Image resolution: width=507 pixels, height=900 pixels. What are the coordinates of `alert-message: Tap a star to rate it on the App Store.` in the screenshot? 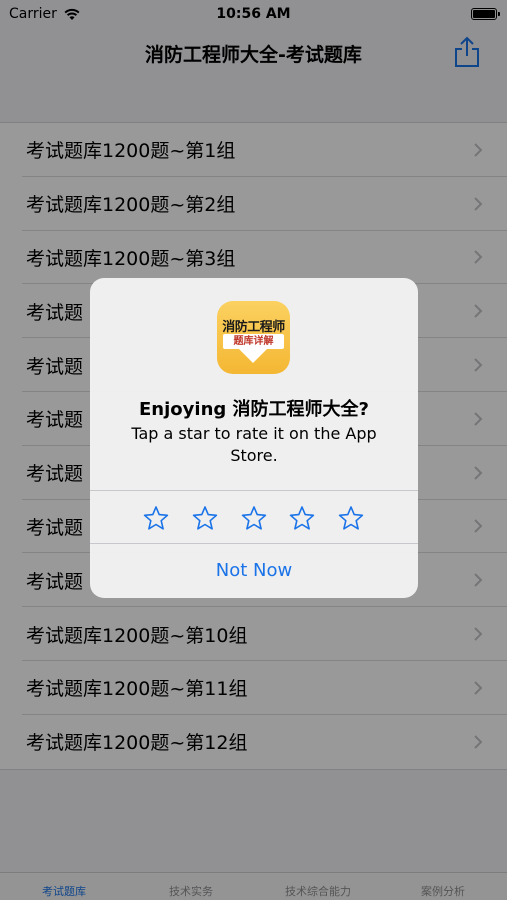 It's located at (254, 444).